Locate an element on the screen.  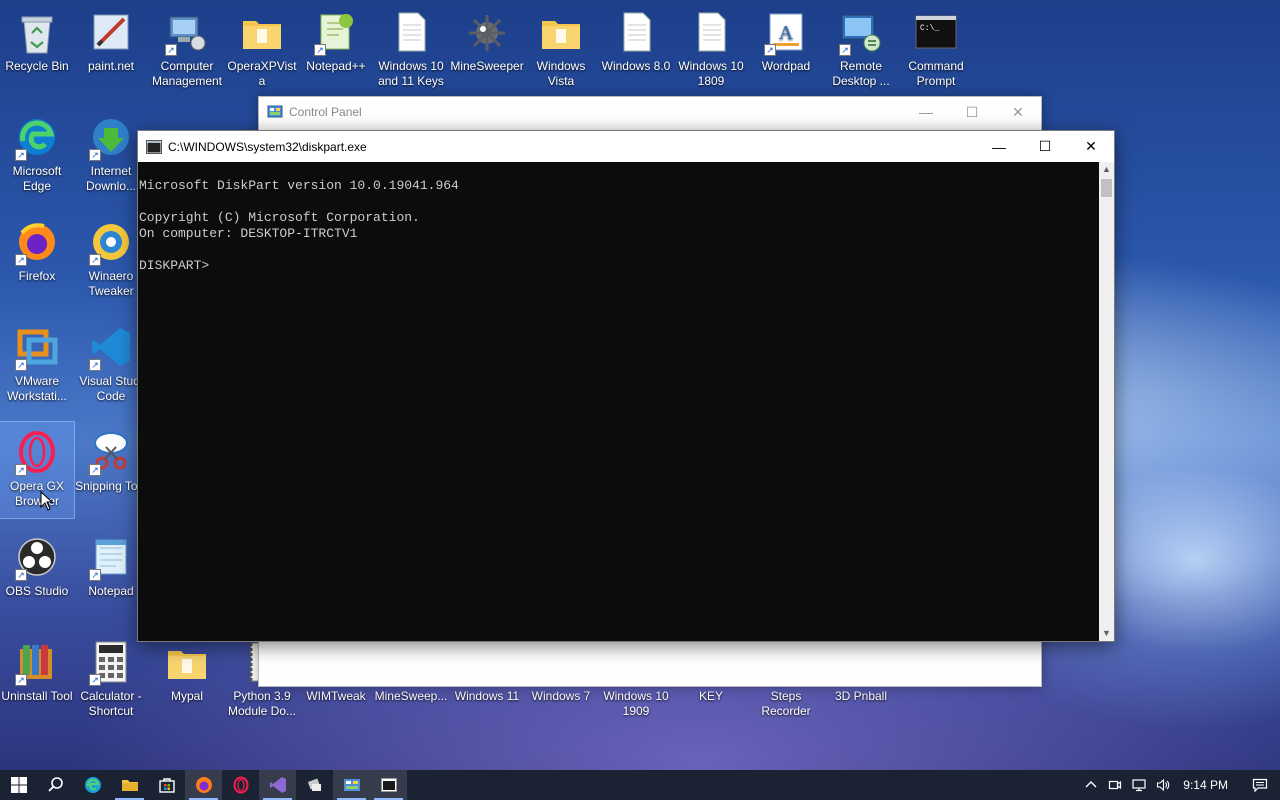
desktop-icon-mypal: Mypal is located at coordinates (187, 680).